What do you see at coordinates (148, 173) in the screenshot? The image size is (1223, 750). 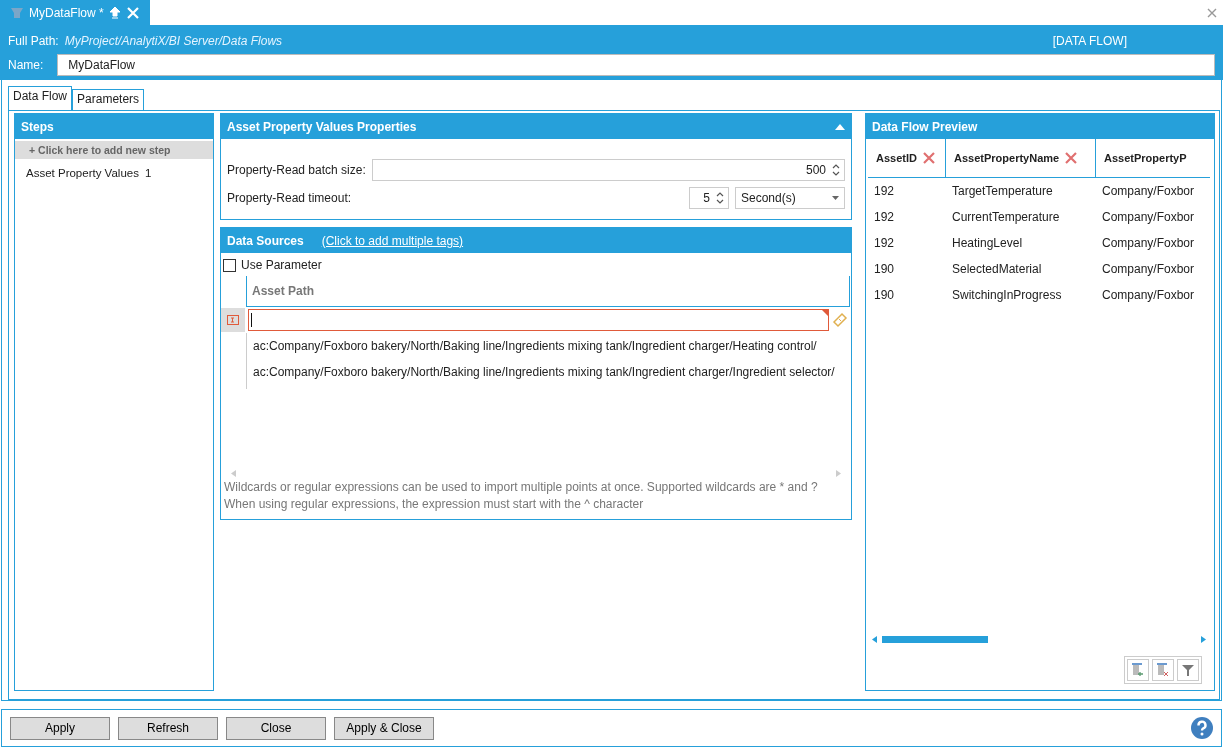 I see `step-count: 1` at bounding box center [148, 173].